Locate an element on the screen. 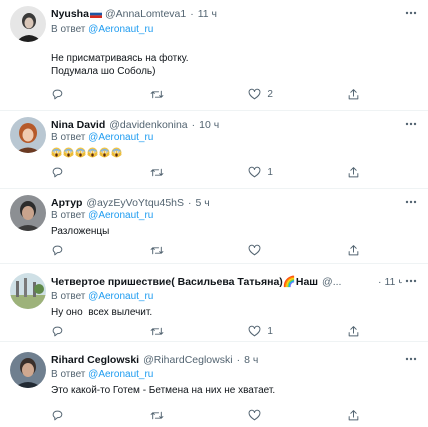 The width and height of the screenshot is (428, 427). author-handle: @AnnaLomteva1 is located at coordinates (145, 14).